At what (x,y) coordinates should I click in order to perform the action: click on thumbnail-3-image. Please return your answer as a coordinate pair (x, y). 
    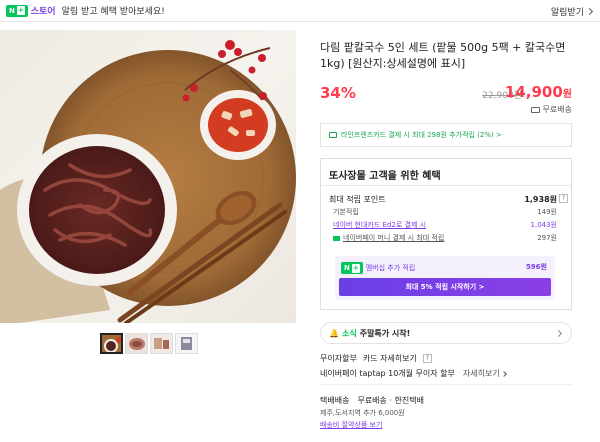
    Looking at the image, I should click on (161, 343).